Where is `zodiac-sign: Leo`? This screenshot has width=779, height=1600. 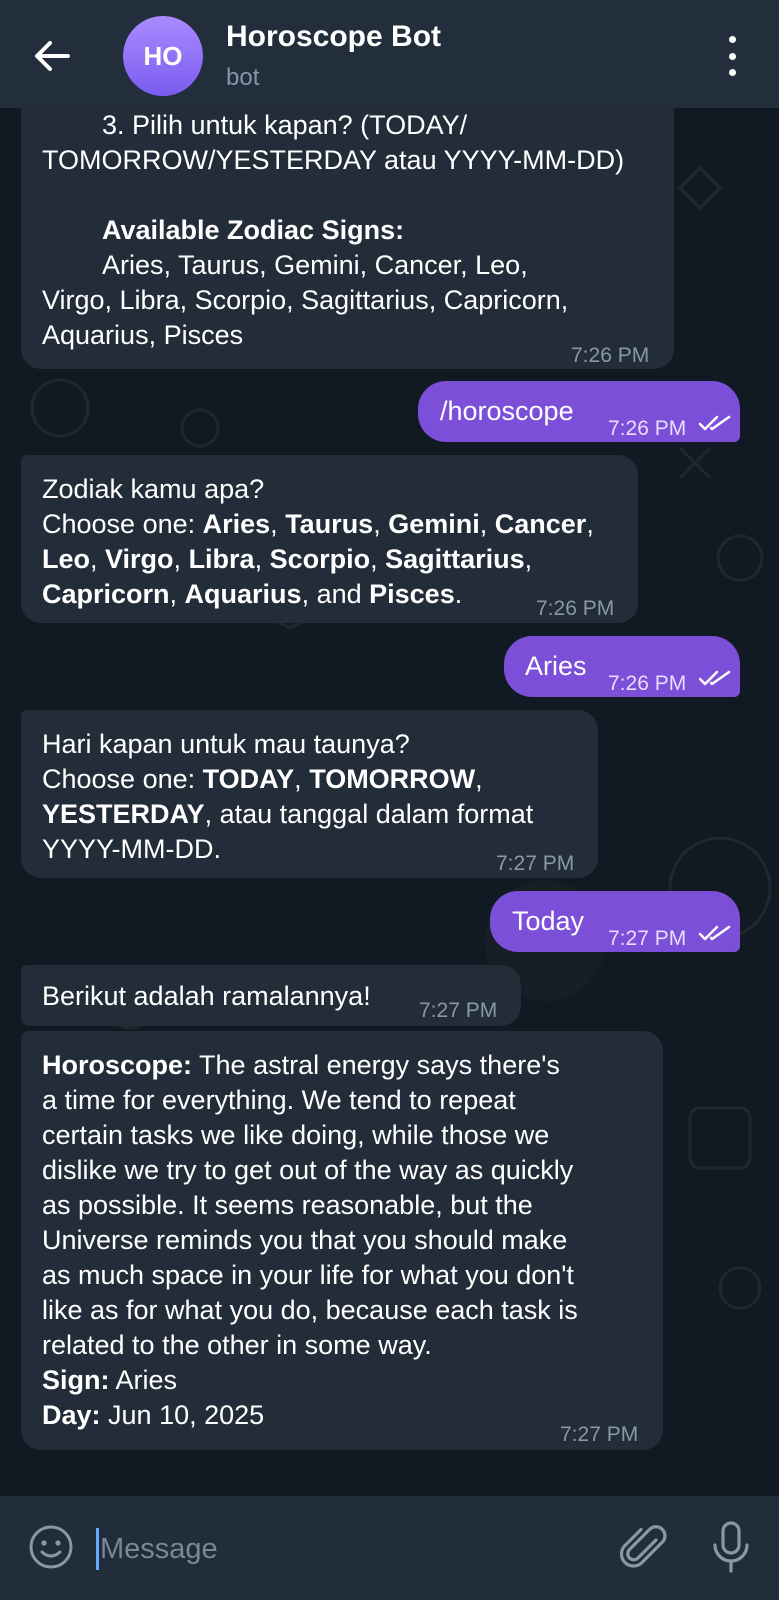 zodiac-sign: Leo is located at coordinates (66, 559).